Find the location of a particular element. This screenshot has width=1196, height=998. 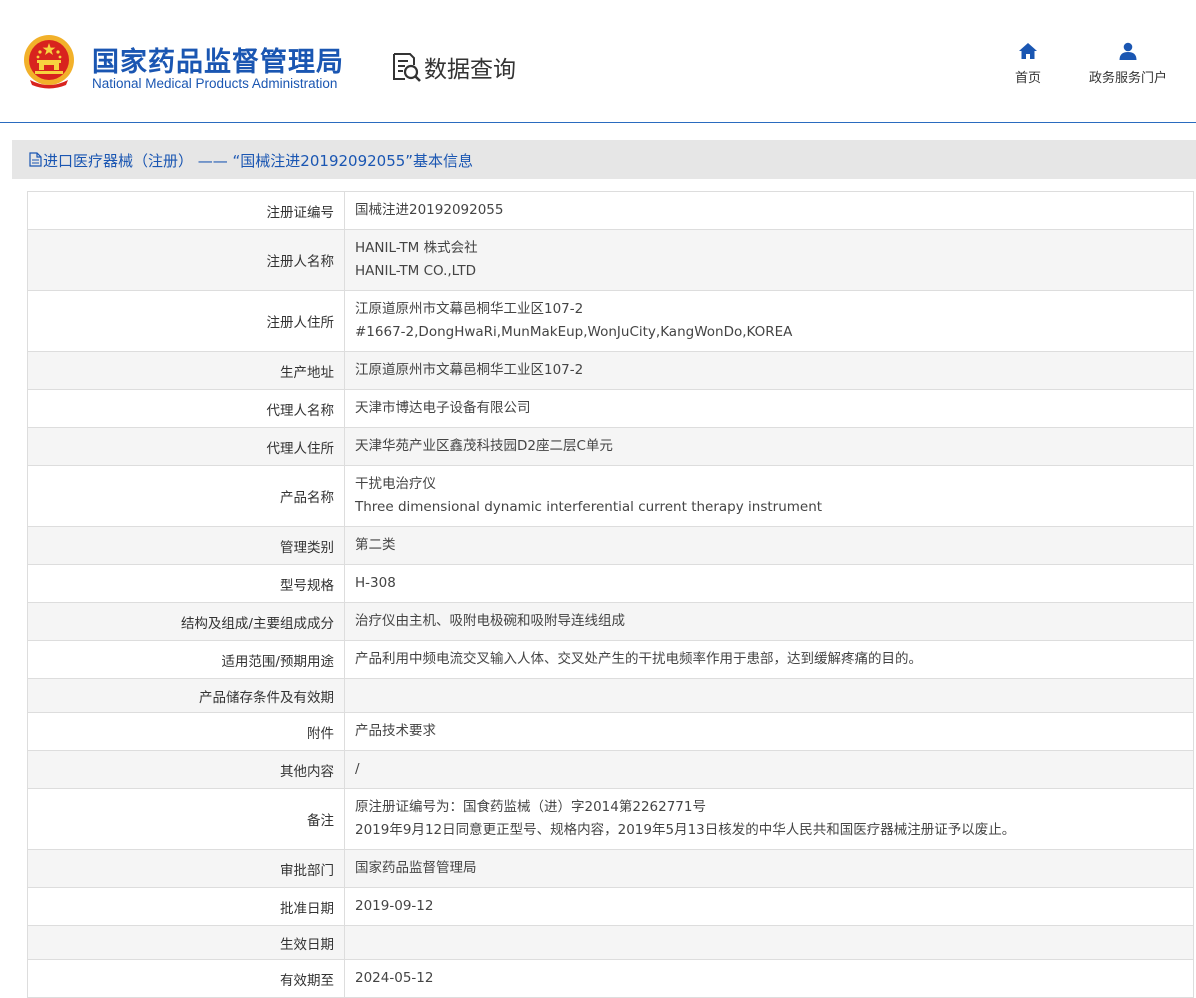

row-label: 型号规格 is located at coordinates (186, 583).